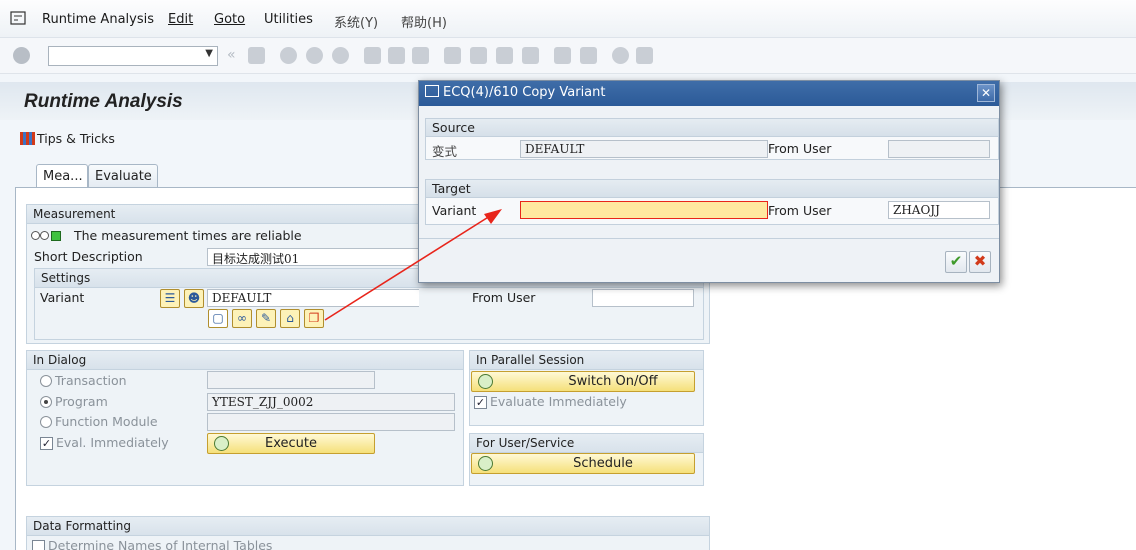 Image resolution: width=1136 pixels, height=550 pixels. What do you see at coordinates (112, 442) in the screenshot?
I see `eval-immediately-label: Eval. Immediately` at bounding box center [112, 442].